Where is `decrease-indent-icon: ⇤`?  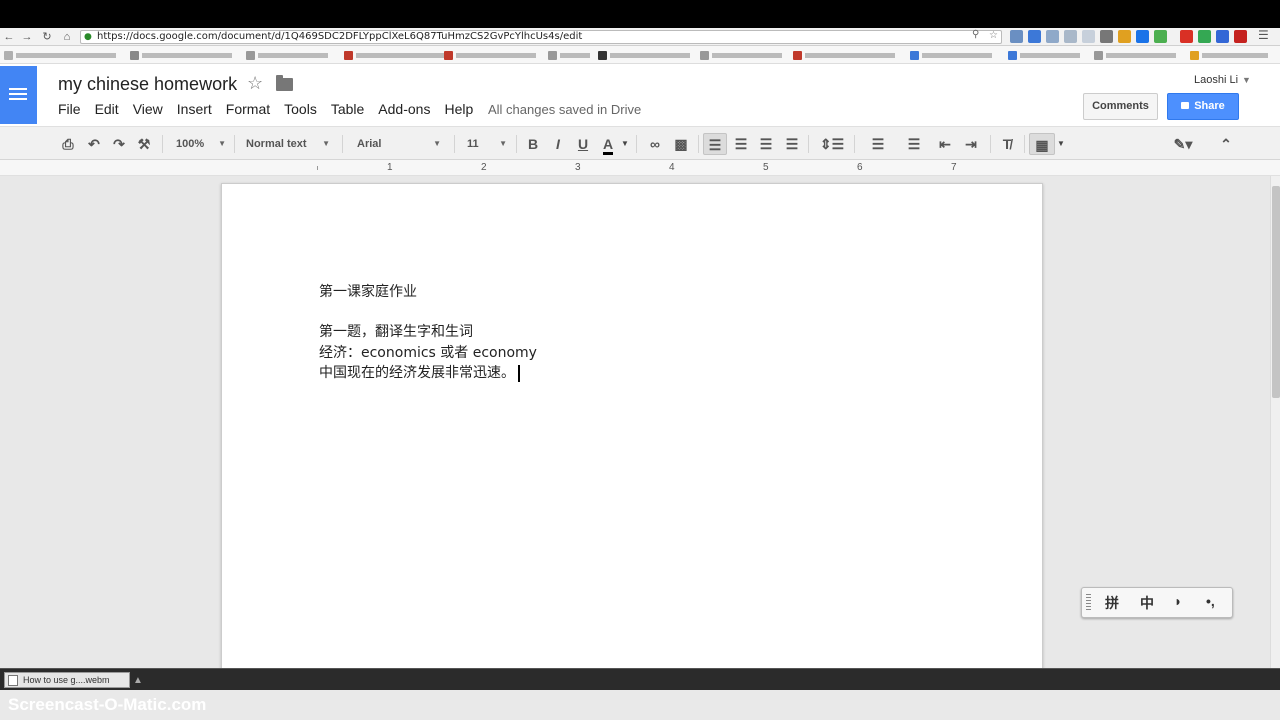
decrease-indent-icon: ⇤ is located at coordinates (945, 144).